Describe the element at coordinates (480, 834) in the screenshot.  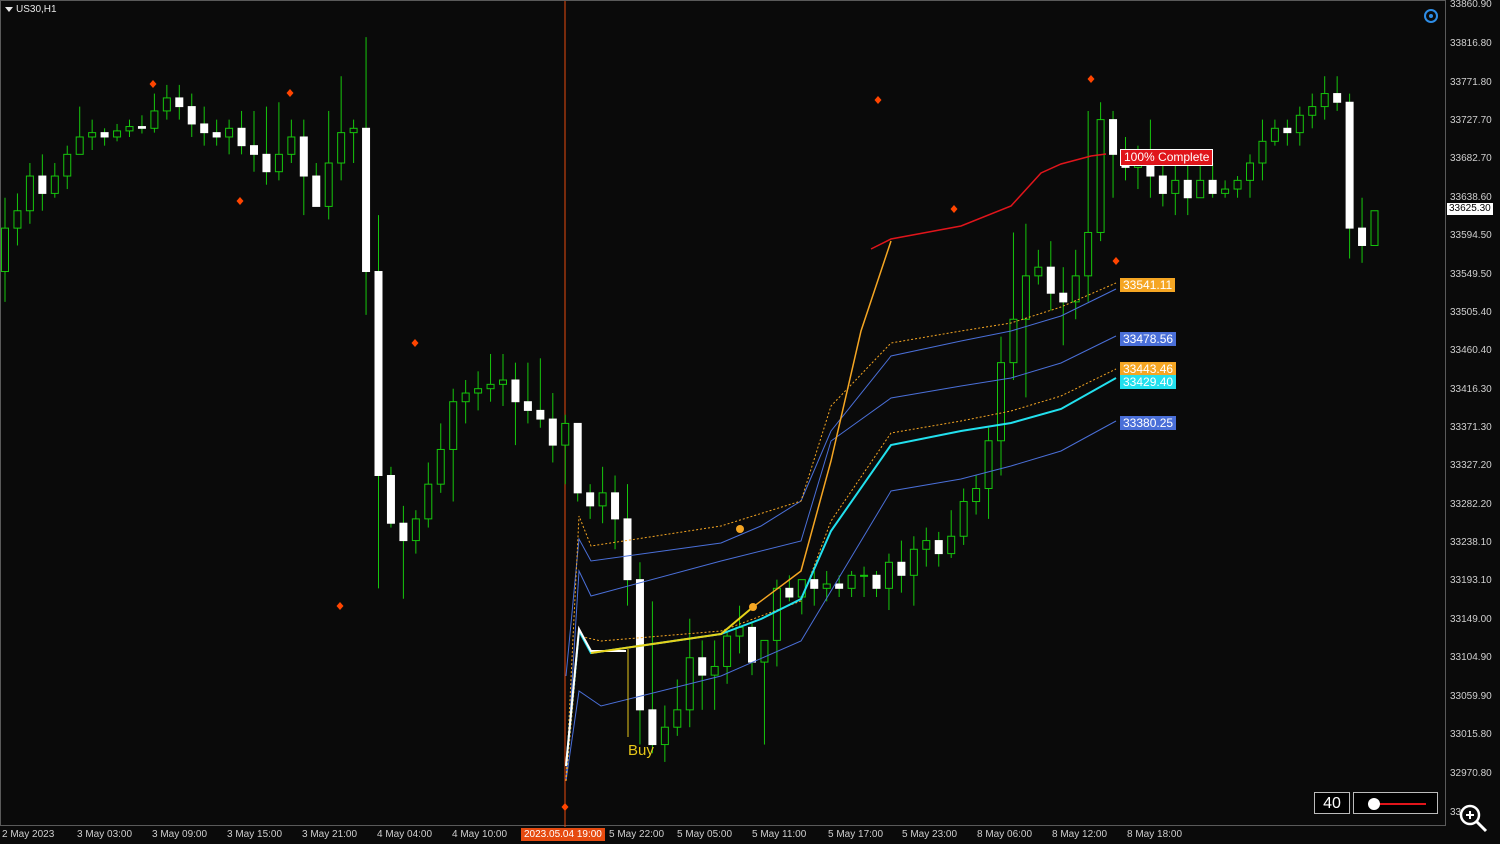
I see `time-tick-label: 4 May 10:00` at that location.